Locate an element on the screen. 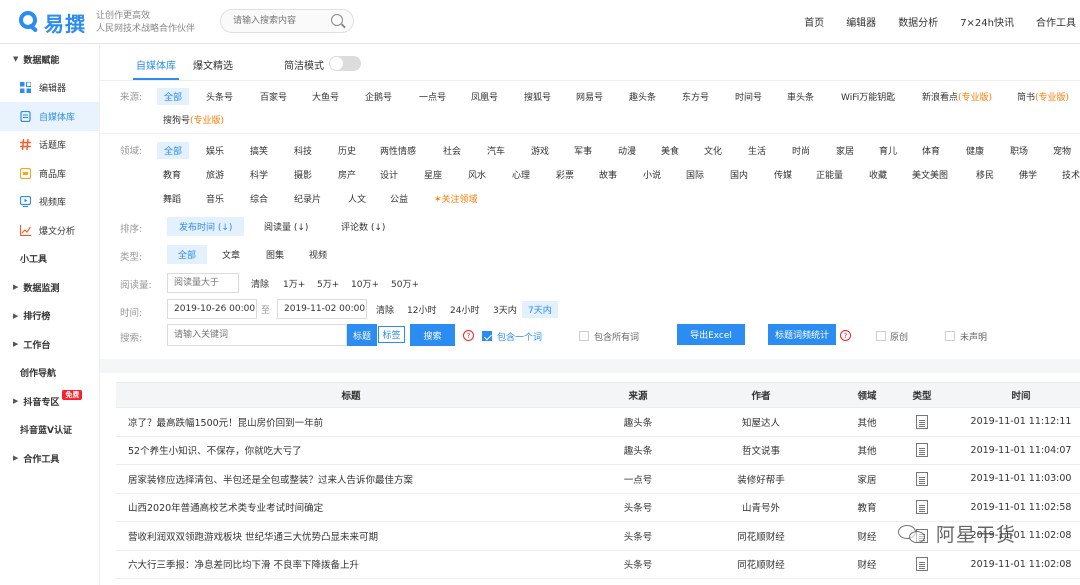  field-item: 国际 is located at coordinates (695, 174).